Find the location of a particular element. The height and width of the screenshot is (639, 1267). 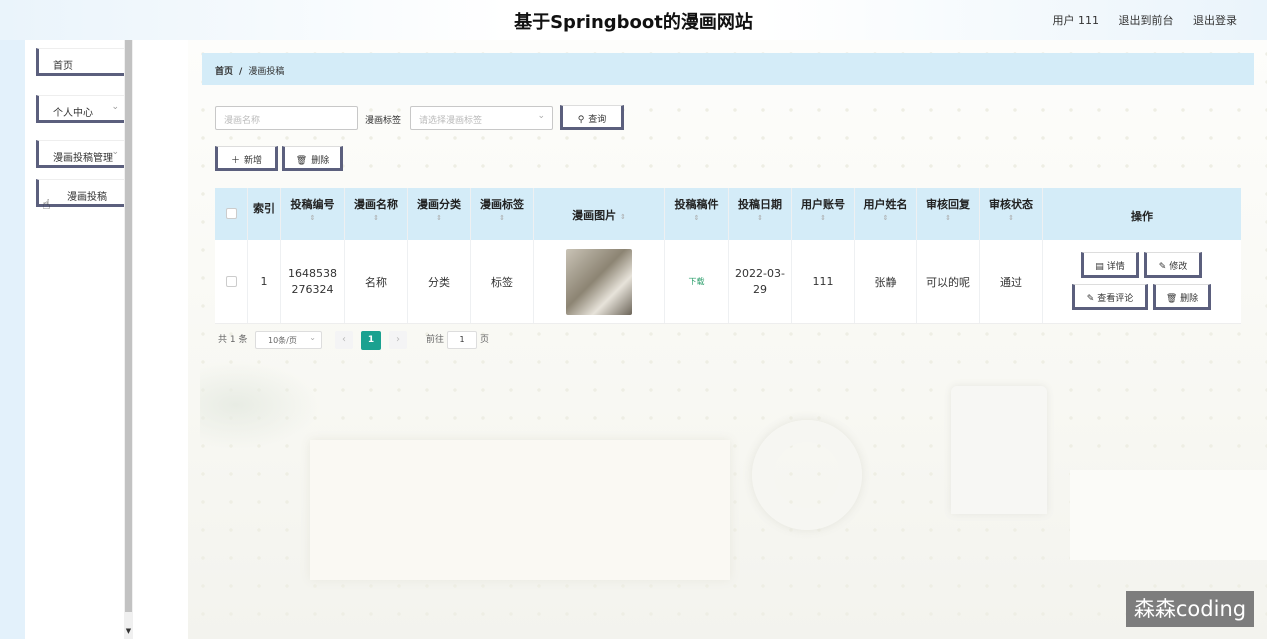

page-number-current: 1 is located at coordinates (371, 340).